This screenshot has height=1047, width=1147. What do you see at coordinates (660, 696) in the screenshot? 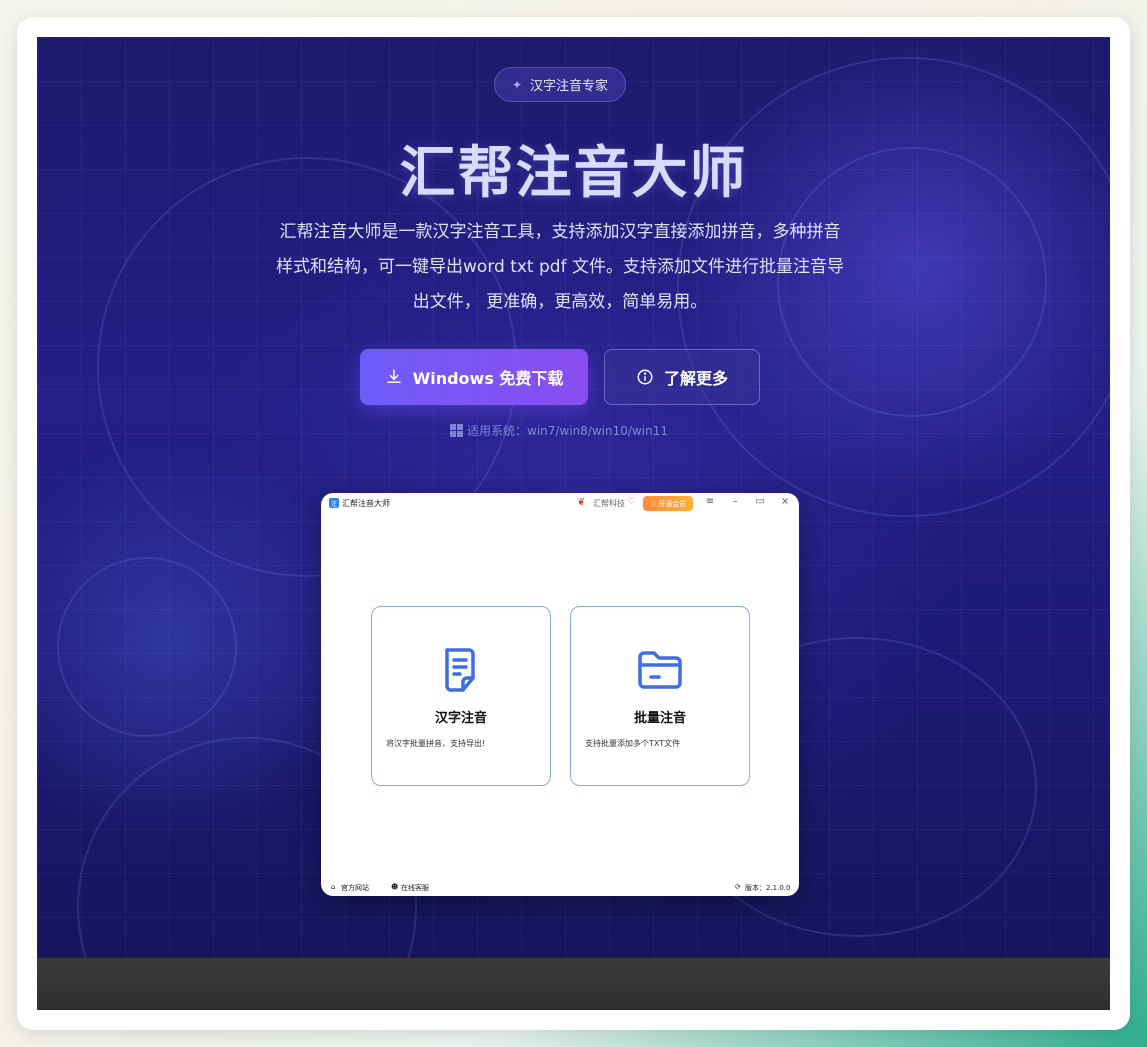
I see `feature-card-batch: 批量注音 支持批量添加多个TXT文件` at bounding box center [660, 696].